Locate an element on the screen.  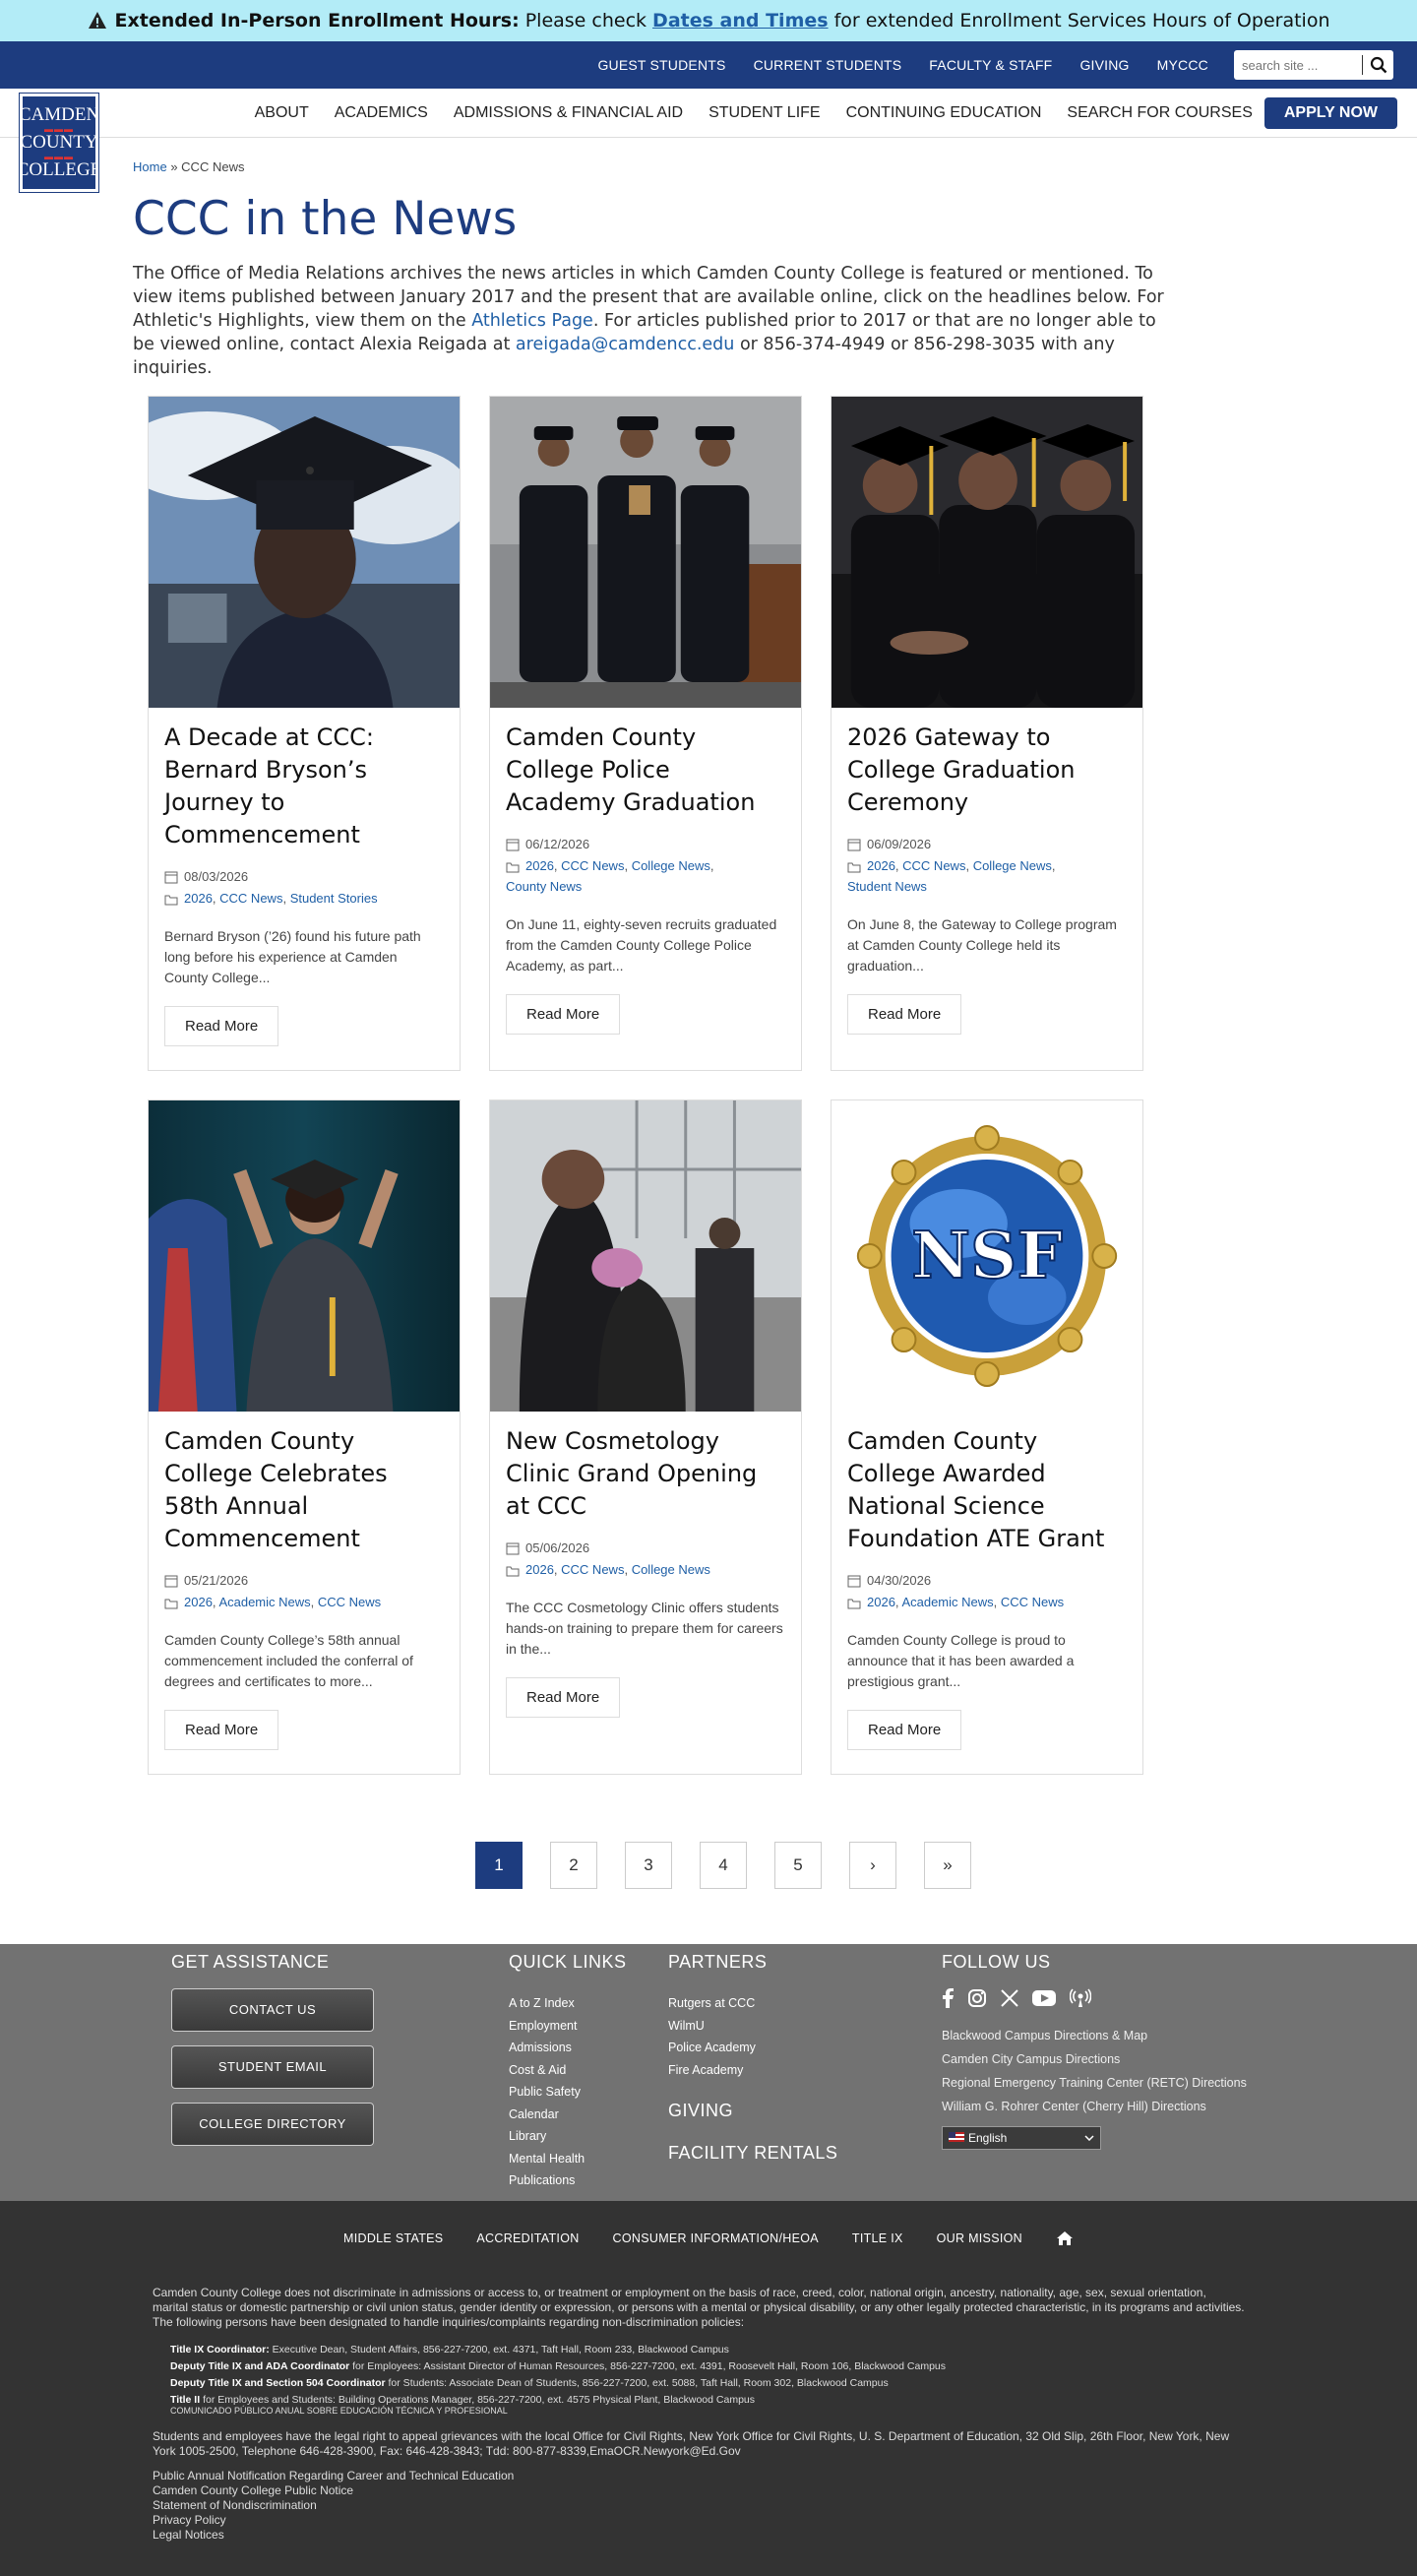
nav-search-courses: SEARCH FOR COURSES is located at coordinates (1159, 113).